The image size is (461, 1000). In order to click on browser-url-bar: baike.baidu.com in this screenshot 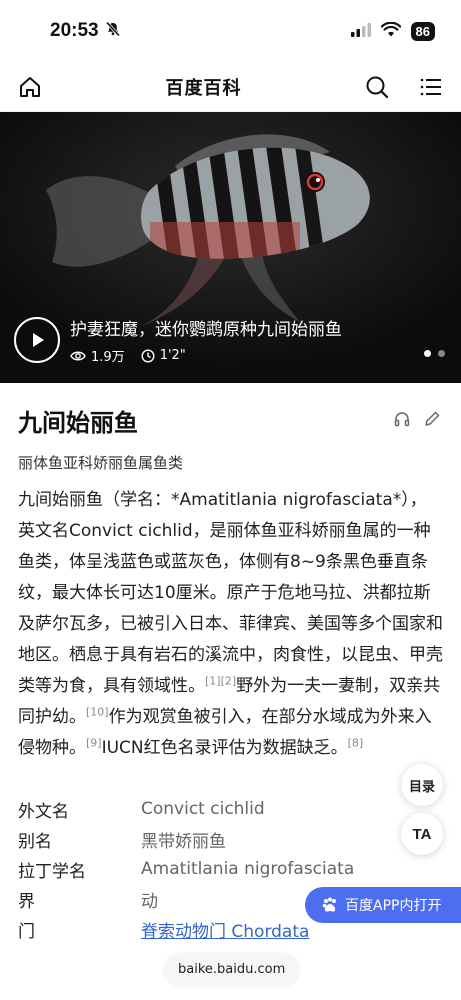, I will do `click(232, 969)`.